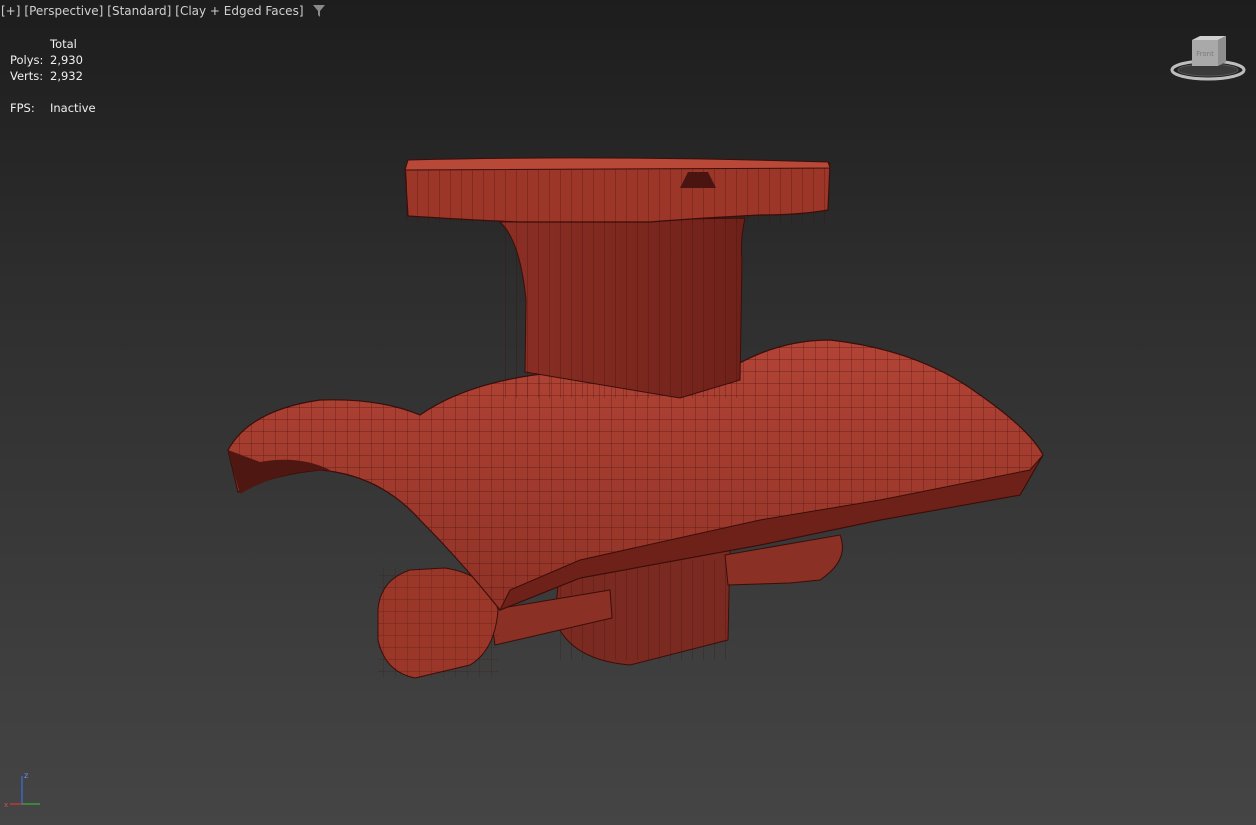 This screenshot has height=825, width=1256. What do you see at coordinates (22, 790) in the screenshot?
I see `axis-gizmo: z x` at bounding box center [22, 790].